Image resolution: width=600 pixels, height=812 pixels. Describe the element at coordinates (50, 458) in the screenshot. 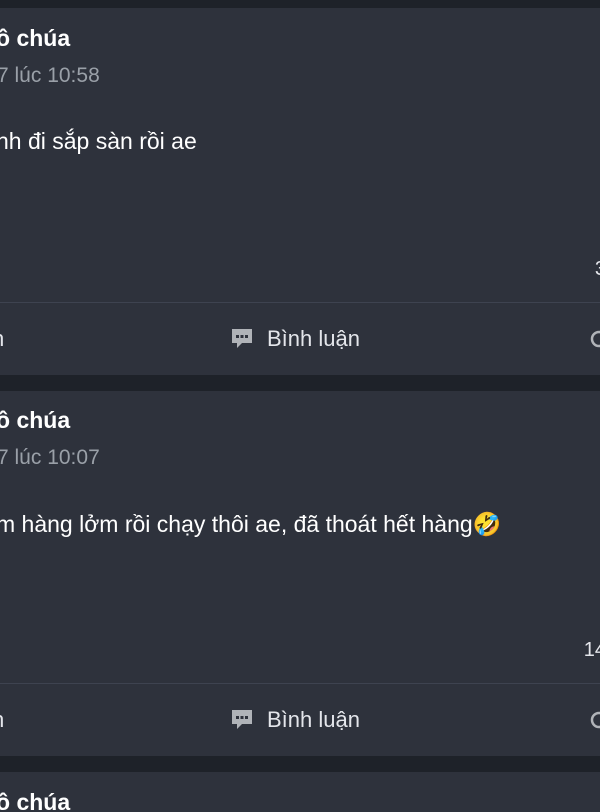

I see `post-timestamp: 7 lúc 10:07` at that location.